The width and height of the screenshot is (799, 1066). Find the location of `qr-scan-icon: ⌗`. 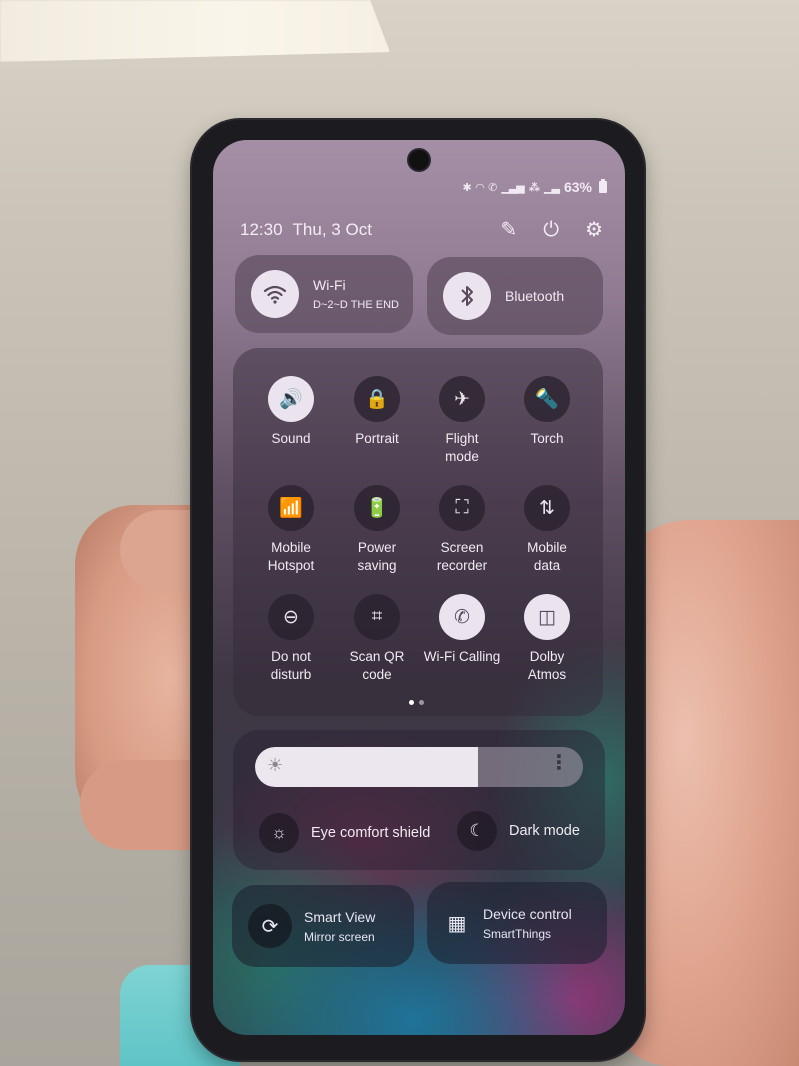

qr-scan-icon: ⌗ is located at coordinates (377, 617).